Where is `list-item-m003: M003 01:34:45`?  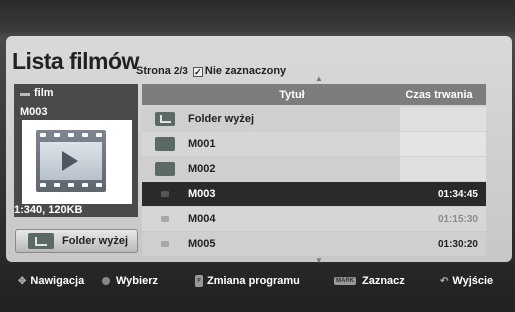
list-item-m003: M003 01:34:45 is located at coordinates (314, 194).